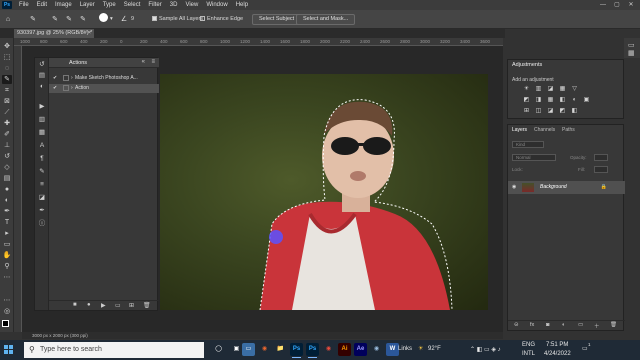 Image resolution: width=640 pixels, height=360 pixels. What do you see at coordinates (89, 33) in the screenshot?
I see `close-tab-icon: ×` at bounding box center [89, 33].